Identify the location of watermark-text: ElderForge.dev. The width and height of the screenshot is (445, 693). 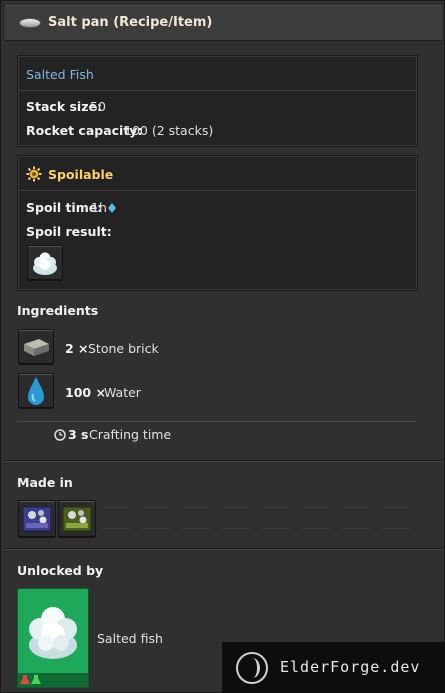
(350, 667).